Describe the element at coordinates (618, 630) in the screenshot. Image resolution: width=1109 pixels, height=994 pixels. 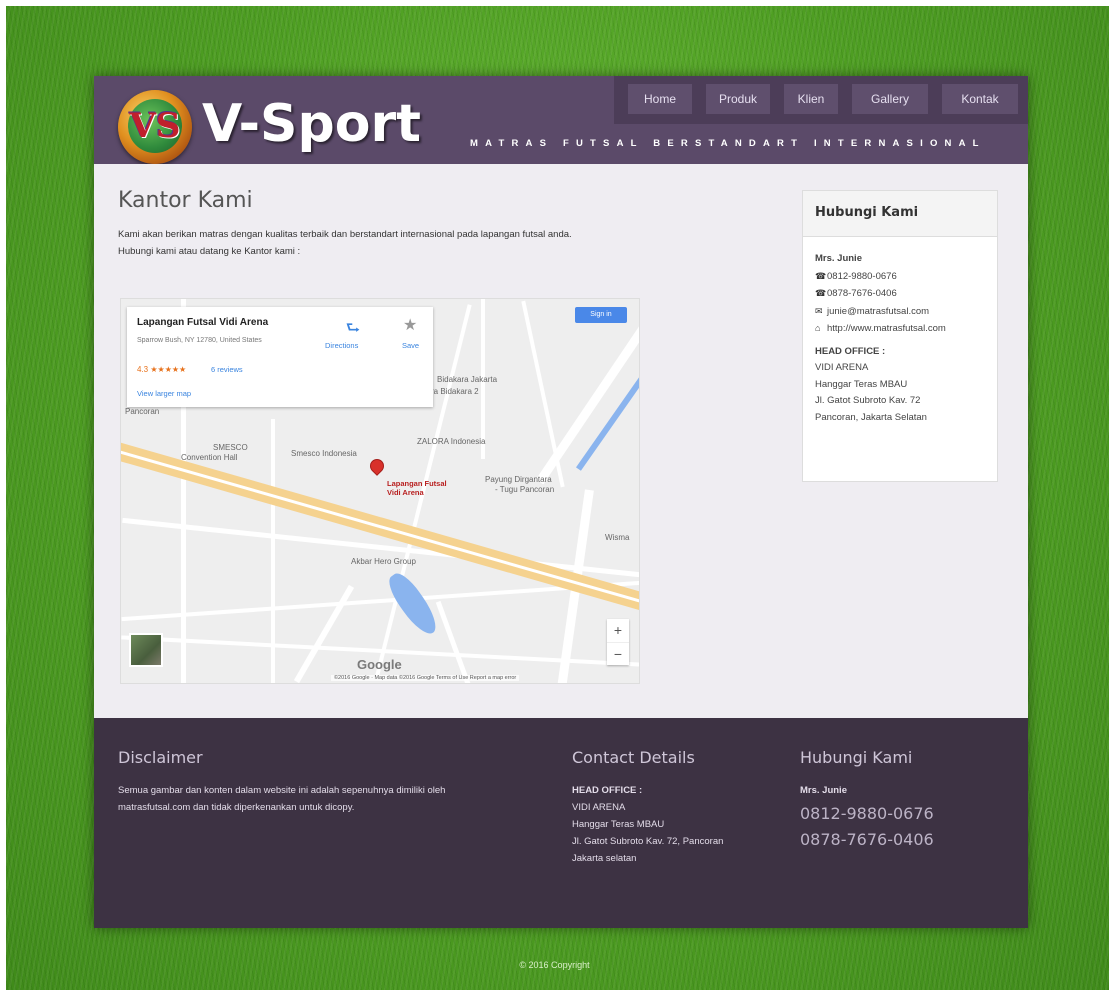
I see `zoom-in-button: +` at that location.